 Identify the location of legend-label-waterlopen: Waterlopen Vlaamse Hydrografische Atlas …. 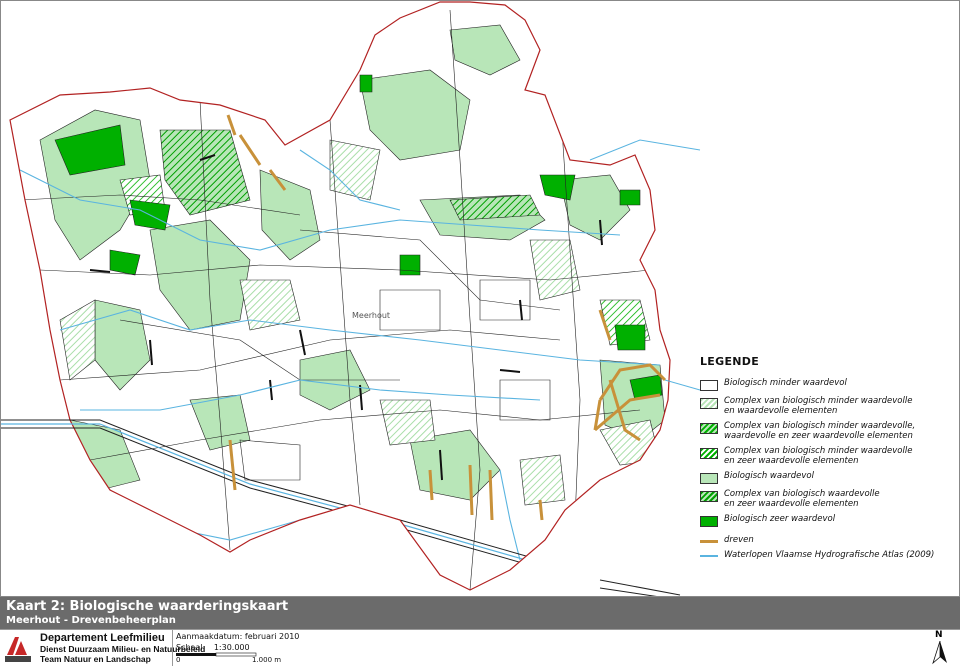
(829, 555).